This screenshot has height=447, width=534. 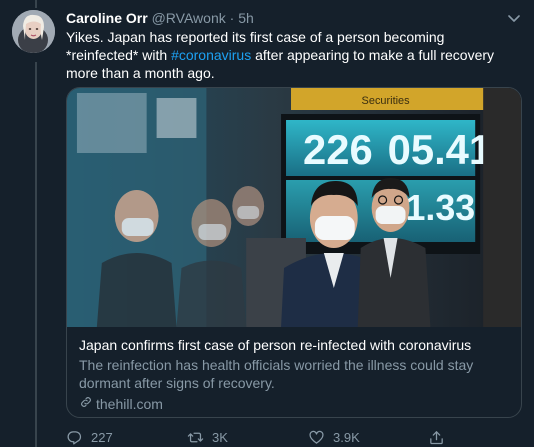 What do you see at coordinates (246, 18) in the screenshot?
I see `tweet-timestamp: 5h` at bounding box center [246, 18].